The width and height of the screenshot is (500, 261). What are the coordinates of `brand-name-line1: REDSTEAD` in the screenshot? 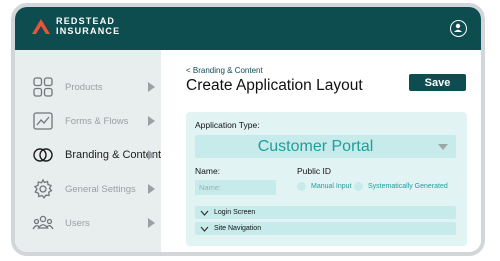 It's located at (86, 21).